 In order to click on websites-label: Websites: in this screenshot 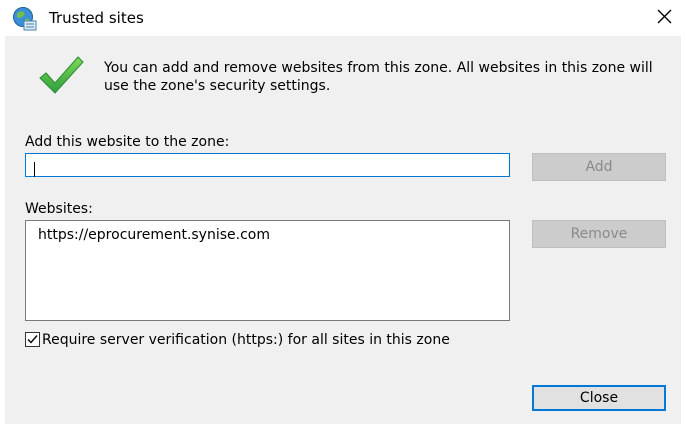, I will do `click(59, 209)`.